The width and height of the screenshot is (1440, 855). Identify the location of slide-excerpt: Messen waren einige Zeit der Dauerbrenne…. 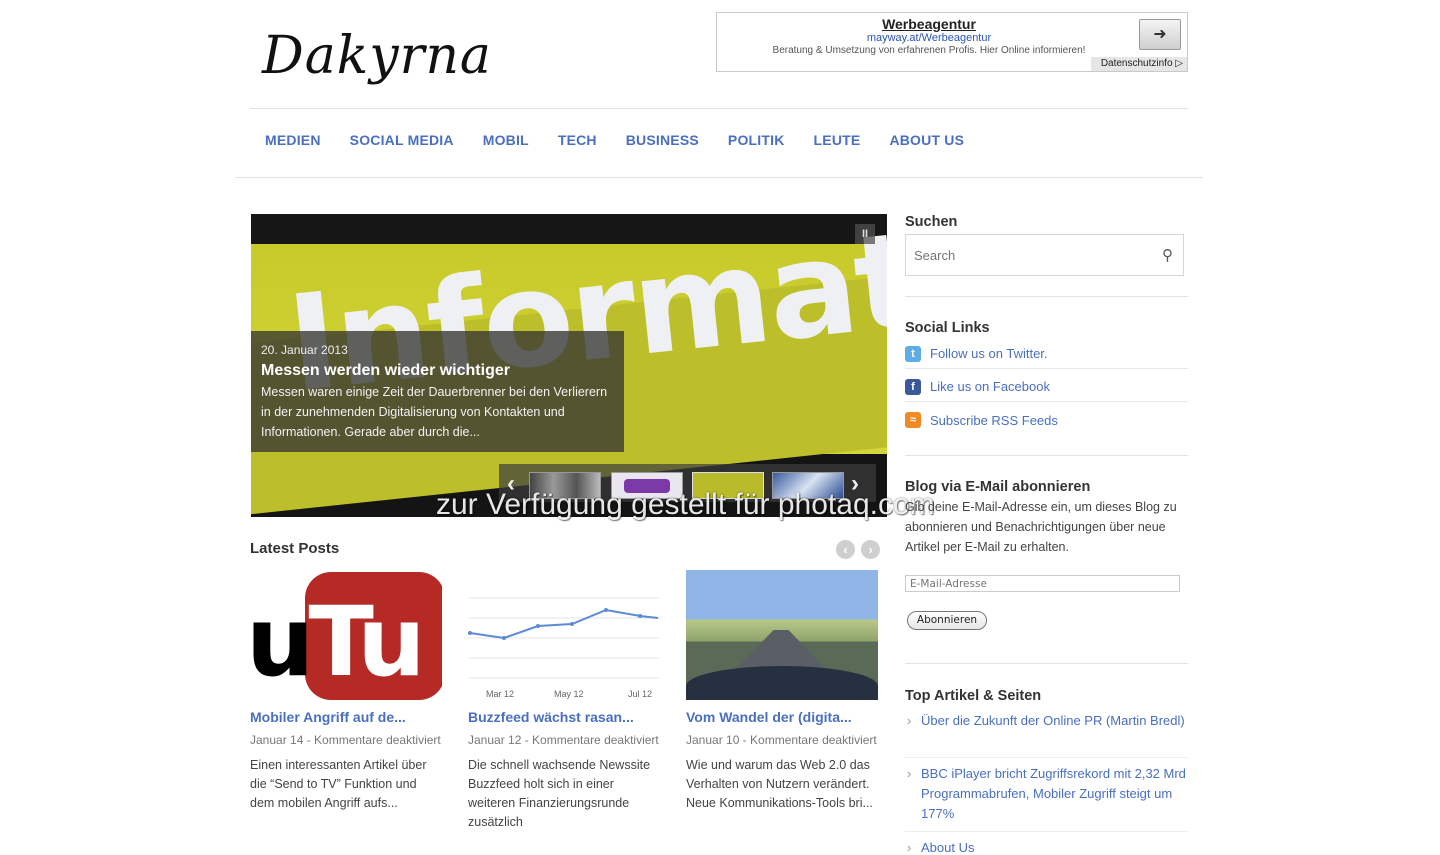
(434, 412).